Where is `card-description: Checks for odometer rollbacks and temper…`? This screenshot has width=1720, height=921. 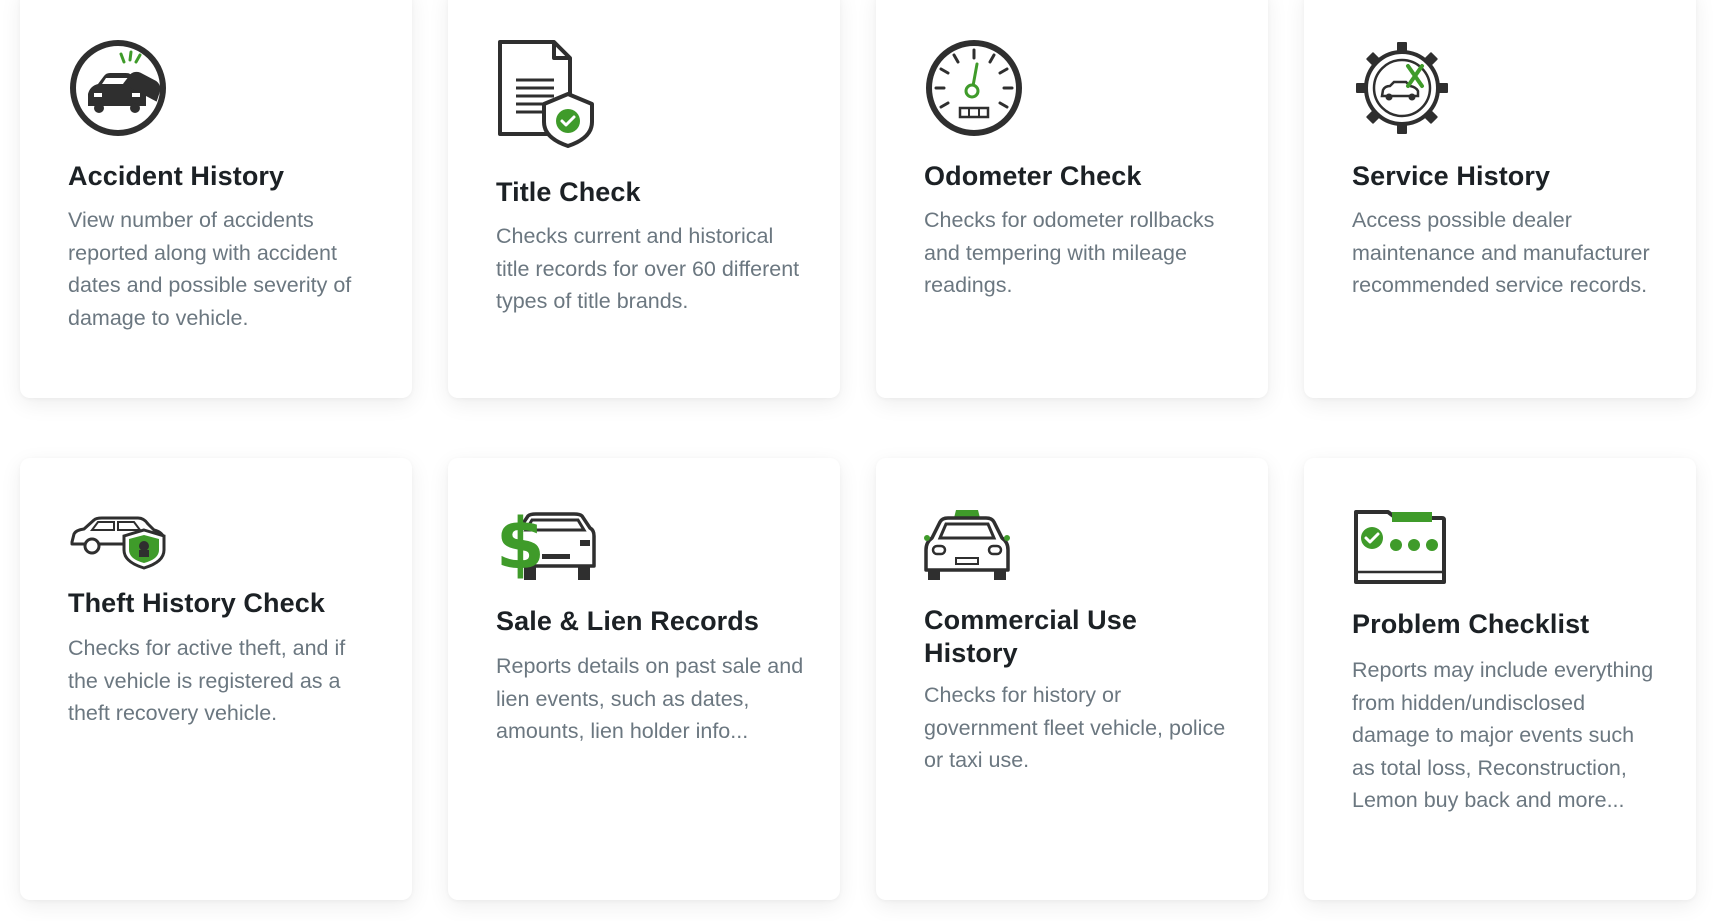 card-description: Checks for odometer rollbacks and temper… is located at coordinates (1069, 252).